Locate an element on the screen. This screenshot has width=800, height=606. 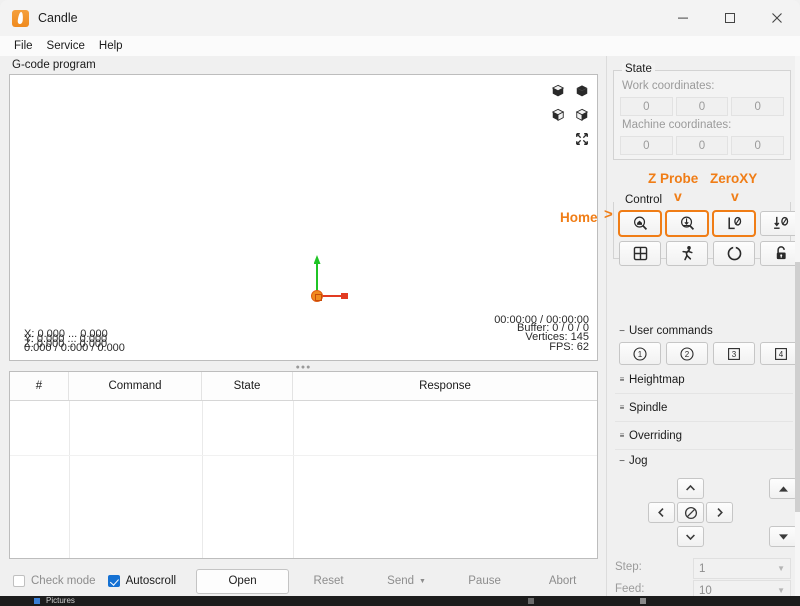
machine-y-value: 0 is located at coordinates (702, 145).